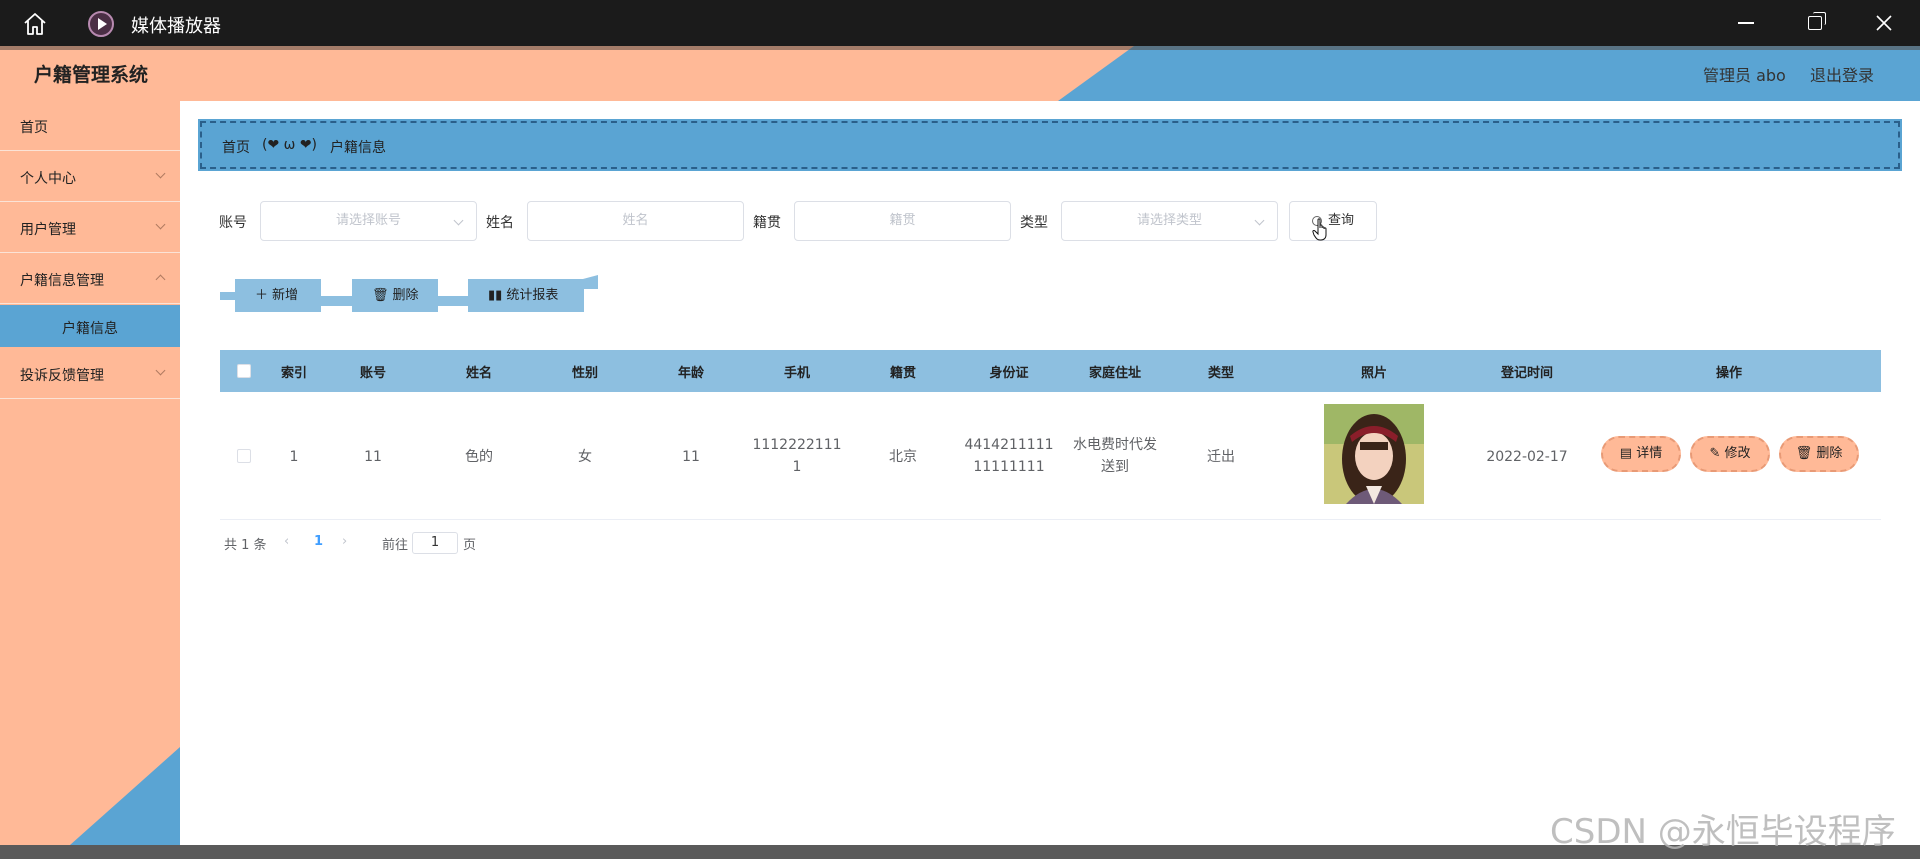  I want to click on origin-input: 籍贯, so click(902, 221).